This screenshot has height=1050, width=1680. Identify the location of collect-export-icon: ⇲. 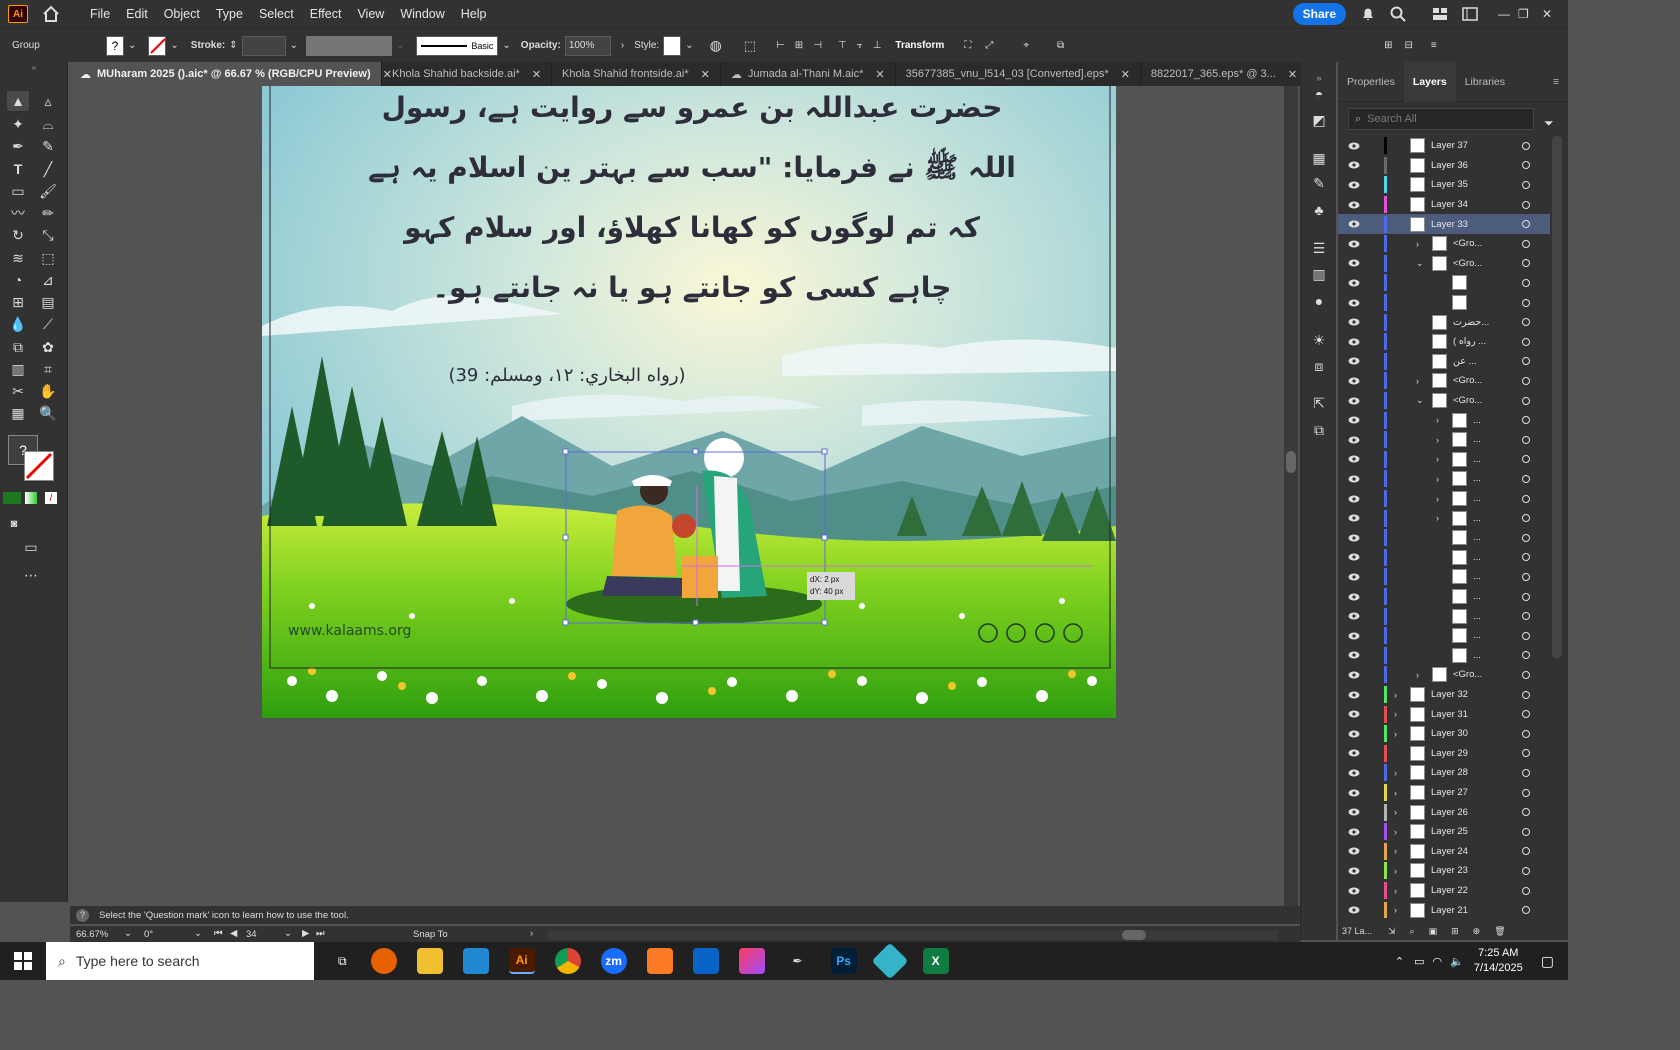
(1392, 931).